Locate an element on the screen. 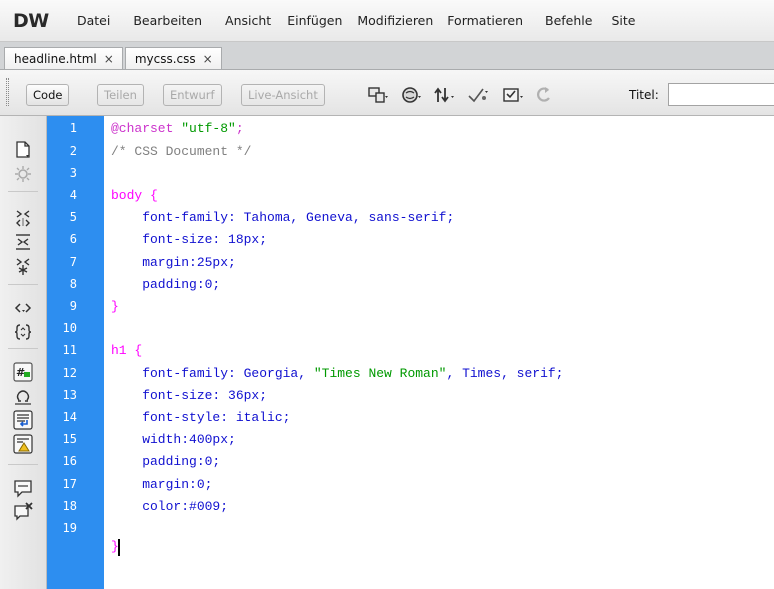  code-line: margin:25px; is located at coordinates (173, 262).